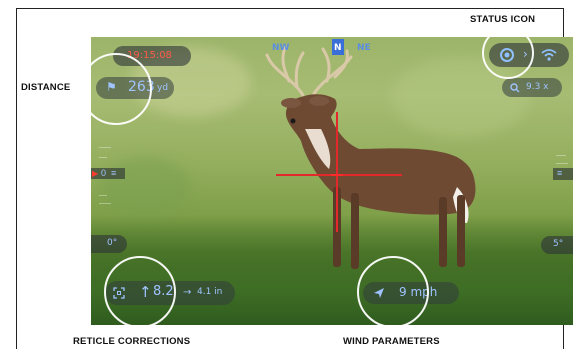 This screenshot has height=349, width=573. Describe the element at coordinates (104, 173) in the screenshot. I see `left-marker-value: 0` at that location.